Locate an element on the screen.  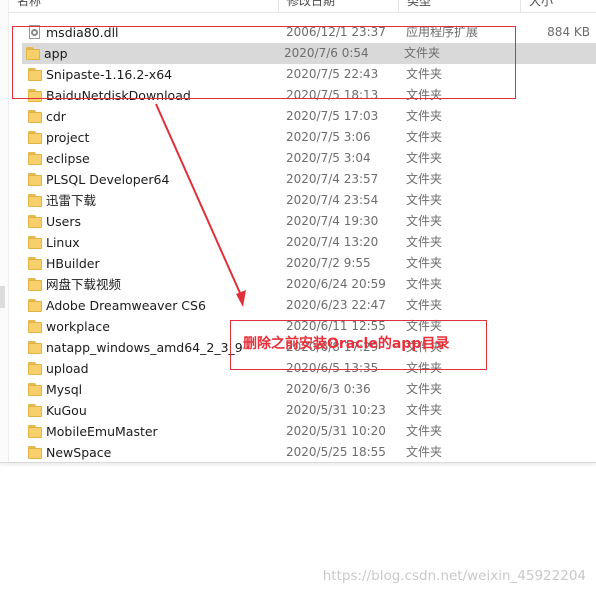
file-row: NewSpace 2020/5/25 18:55 文件夹 is located at coordinates (310, 452).